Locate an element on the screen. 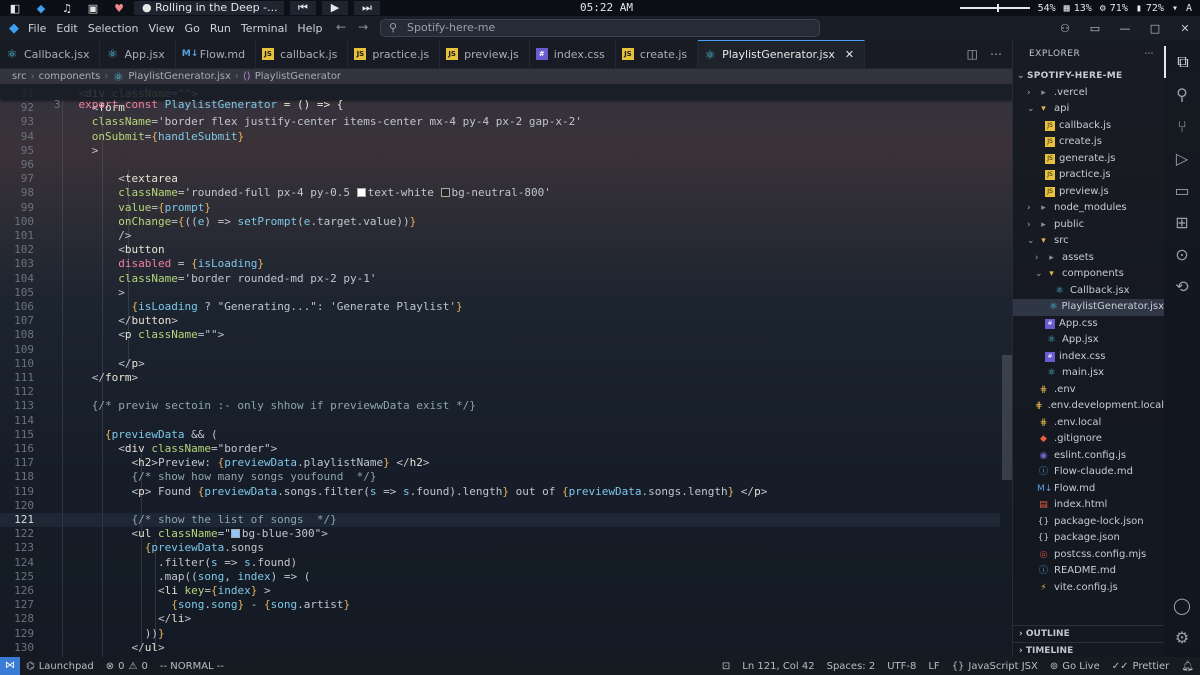 Image resolution: width=1200 pixels, height=675 pixels. close-icon: ✕ is located at coordinates (1185, 28).